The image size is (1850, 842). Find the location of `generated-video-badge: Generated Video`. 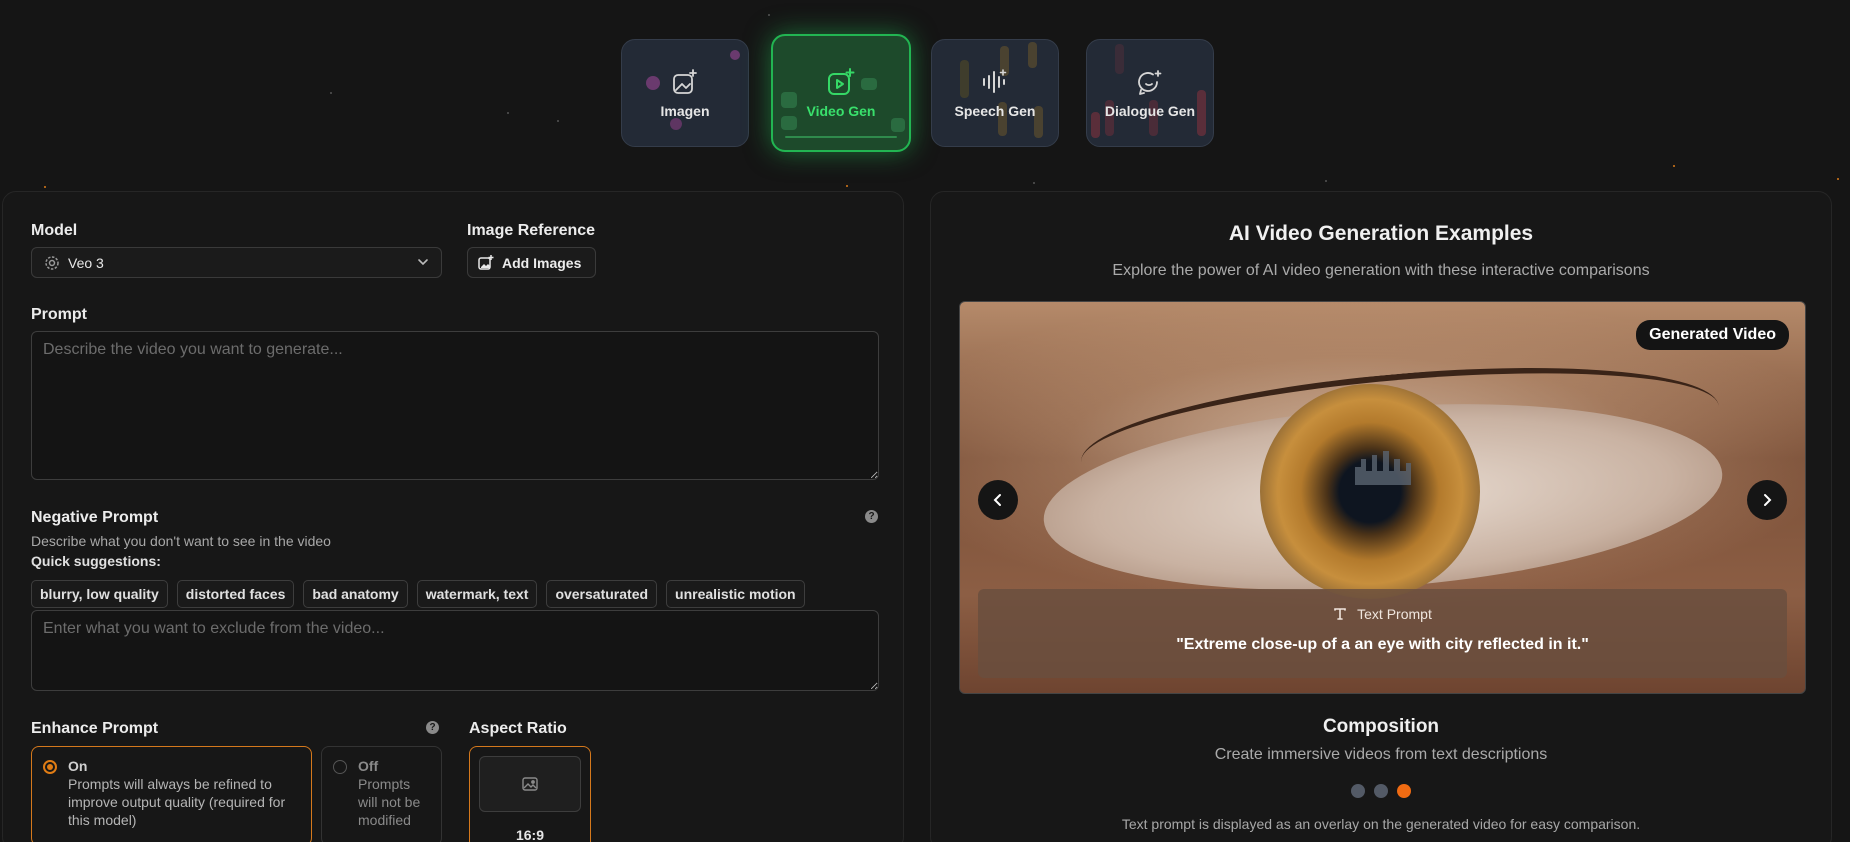

generated-video-badge: Generated Video is located at coordinates (1712, 335).